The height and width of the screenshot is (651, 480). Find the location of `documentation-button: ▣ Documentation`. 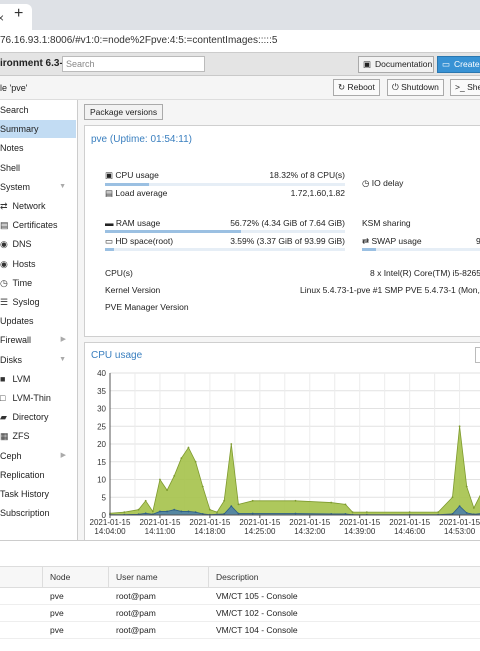

documentation-button: ▣ Documentation is located at coordinates (396, 64).